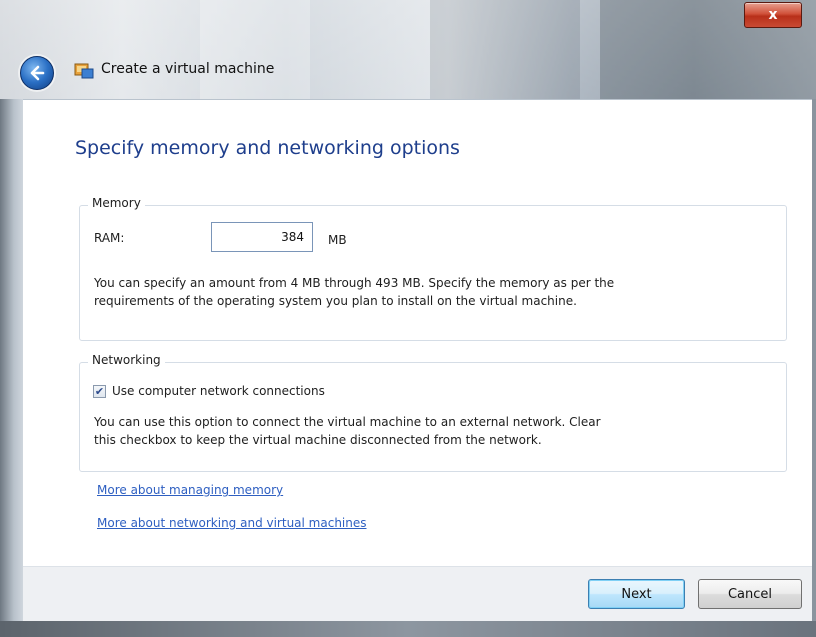  Describe the element at coordinates (109, 238) in the screenshot. I see `ram-label: RAM:` at that location.